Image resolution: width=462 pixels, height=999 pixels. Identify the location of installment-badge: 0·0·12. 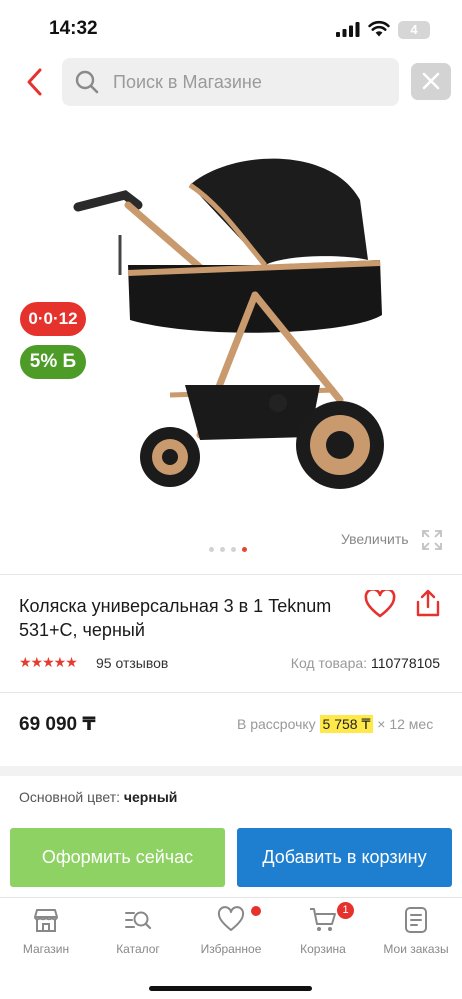
(53, 319).